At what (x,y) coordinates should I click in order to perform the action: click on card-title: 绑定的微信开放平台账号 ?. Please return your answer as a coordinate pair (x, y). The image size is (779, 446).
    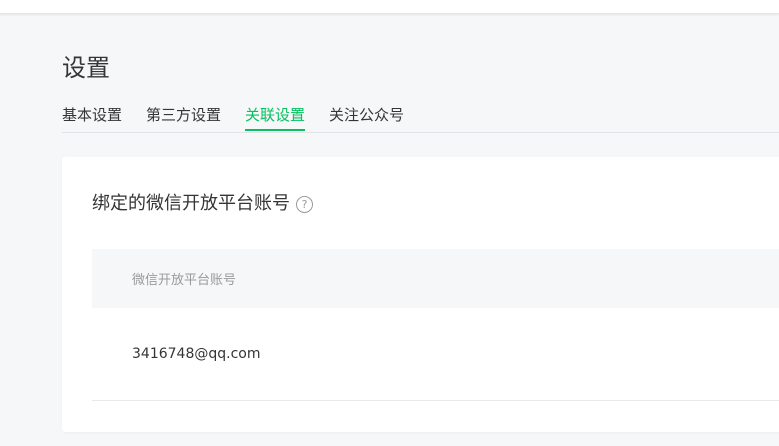
    Looking at the image, I should click on (202, 204).